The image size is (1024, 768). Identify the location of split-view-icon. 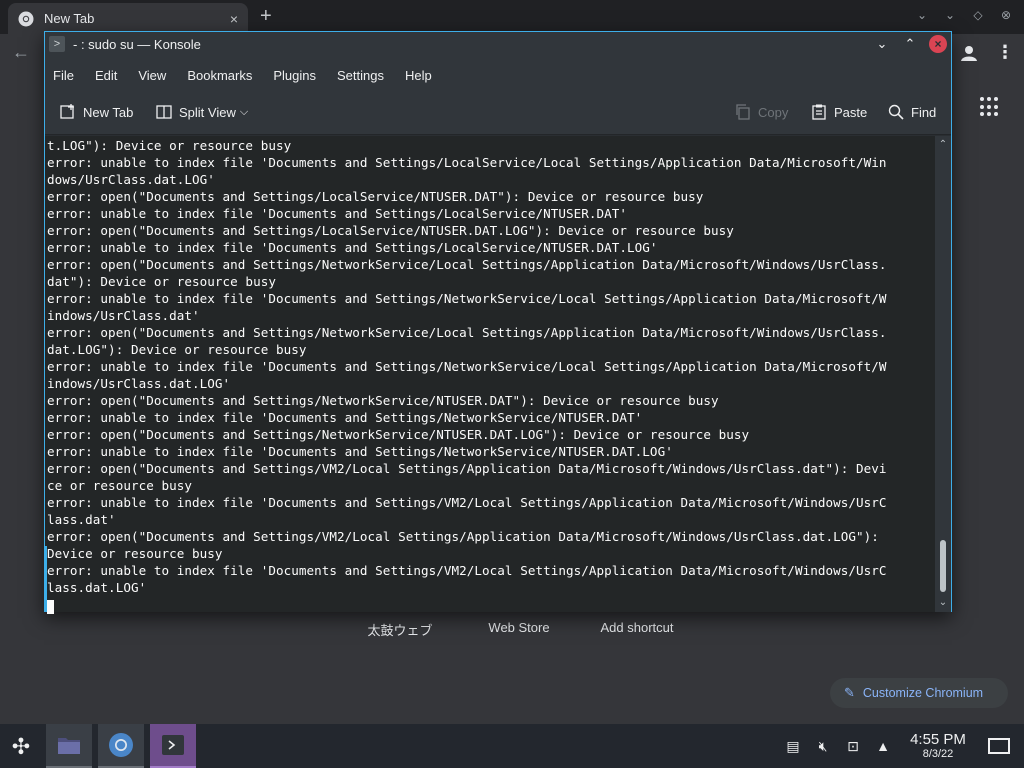
(164, 112).